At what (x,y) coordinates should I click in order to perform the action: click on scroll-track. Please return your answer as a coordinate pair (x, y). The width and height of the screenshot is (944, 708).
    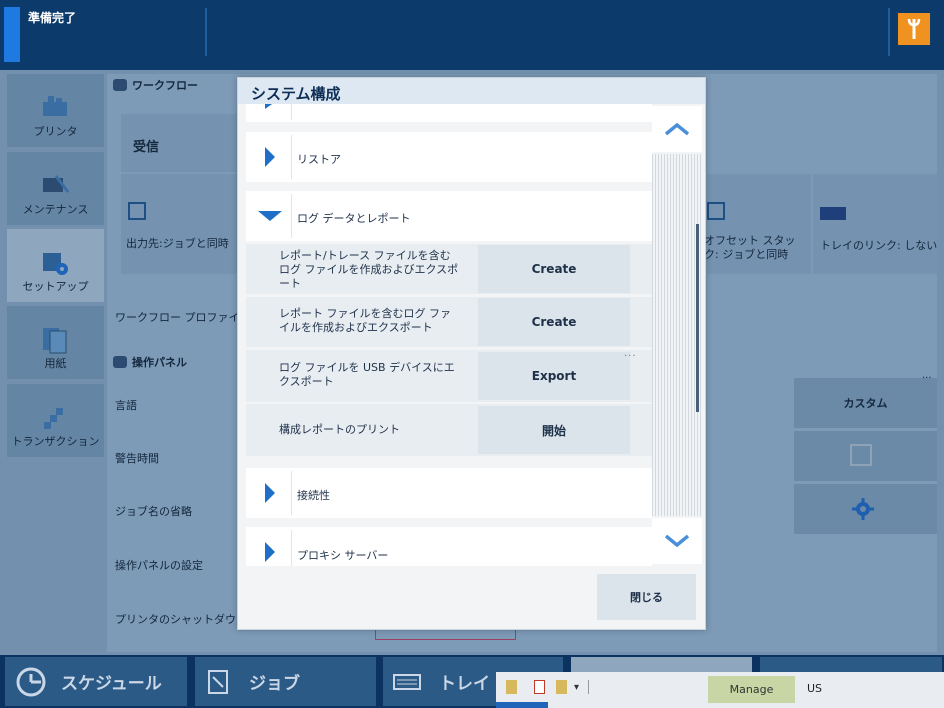
    Looking at the image, I should click on (677, 335).